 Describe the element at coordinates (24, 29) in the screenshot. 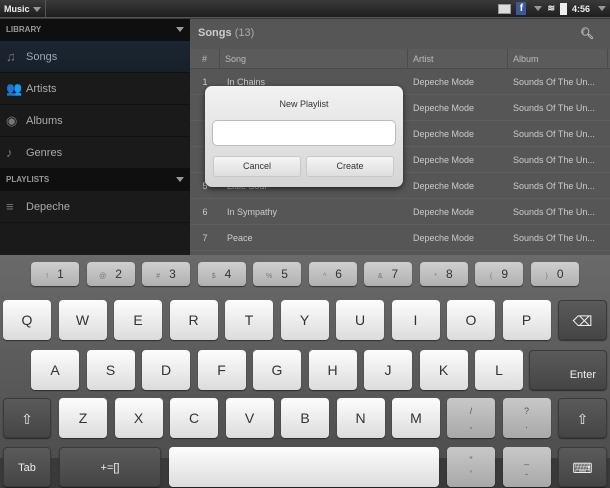

I see `library-label: LIBRARY` at that location.